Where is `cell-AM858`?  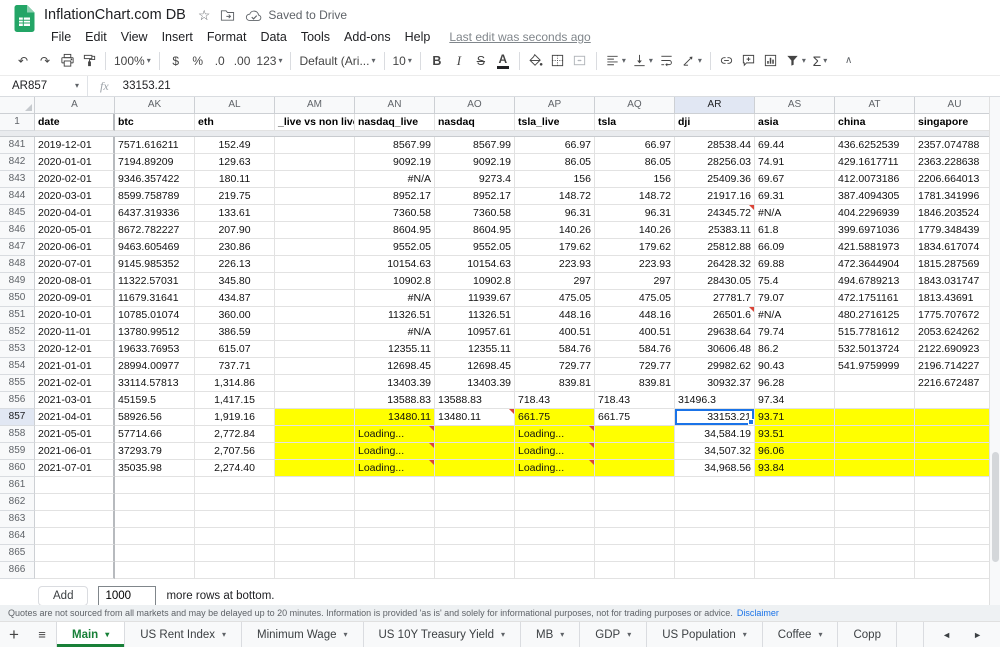 cell-AM858 is located at coordinates (315, 434).